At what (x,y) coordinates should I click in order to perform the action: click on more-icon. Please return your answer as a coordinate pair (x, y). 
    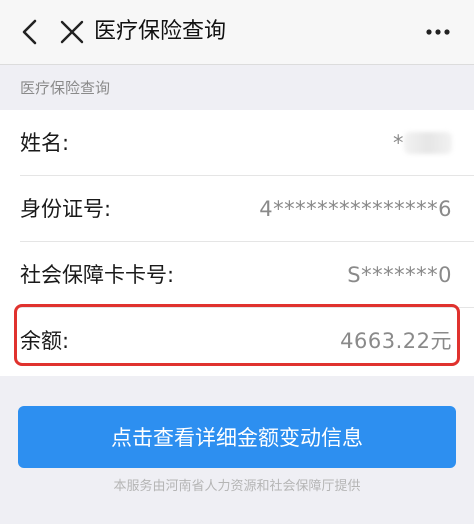
    Looking at the image, I should click on (438, 32).